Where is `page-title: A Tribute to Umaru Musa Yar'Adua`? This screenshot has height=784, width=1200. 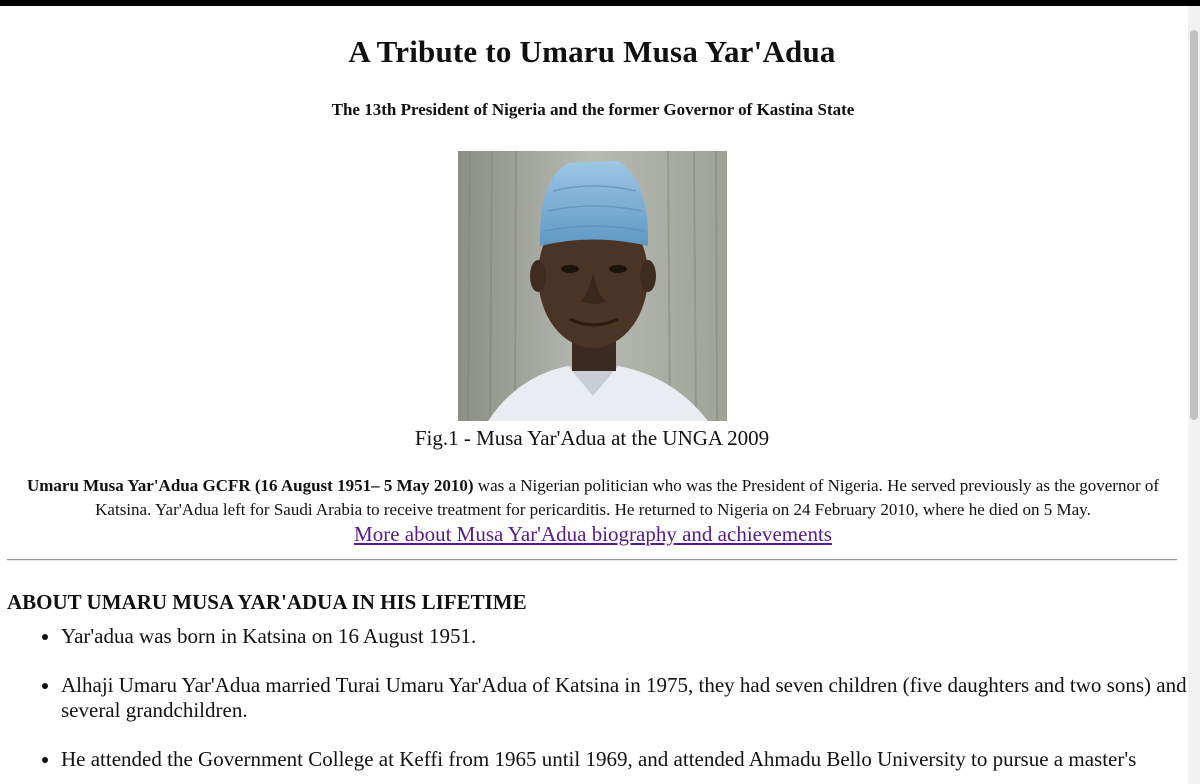
page-title: A Tribute to Umaru Musa Yar'Adua is located at coordinates (592, 51).